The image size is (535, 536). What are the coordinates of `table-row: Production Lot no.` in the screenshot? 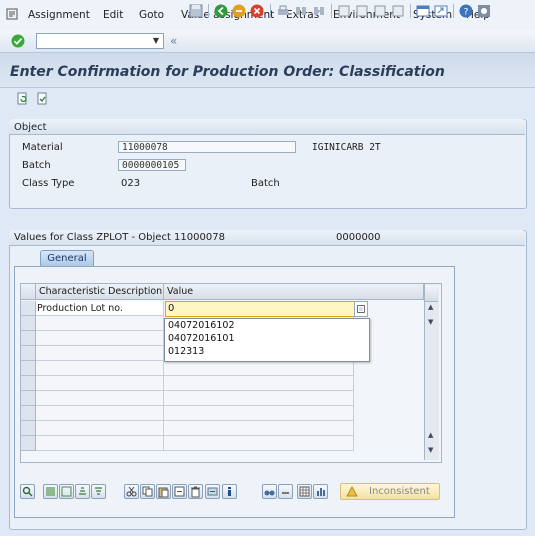 It's located at (100, 308).